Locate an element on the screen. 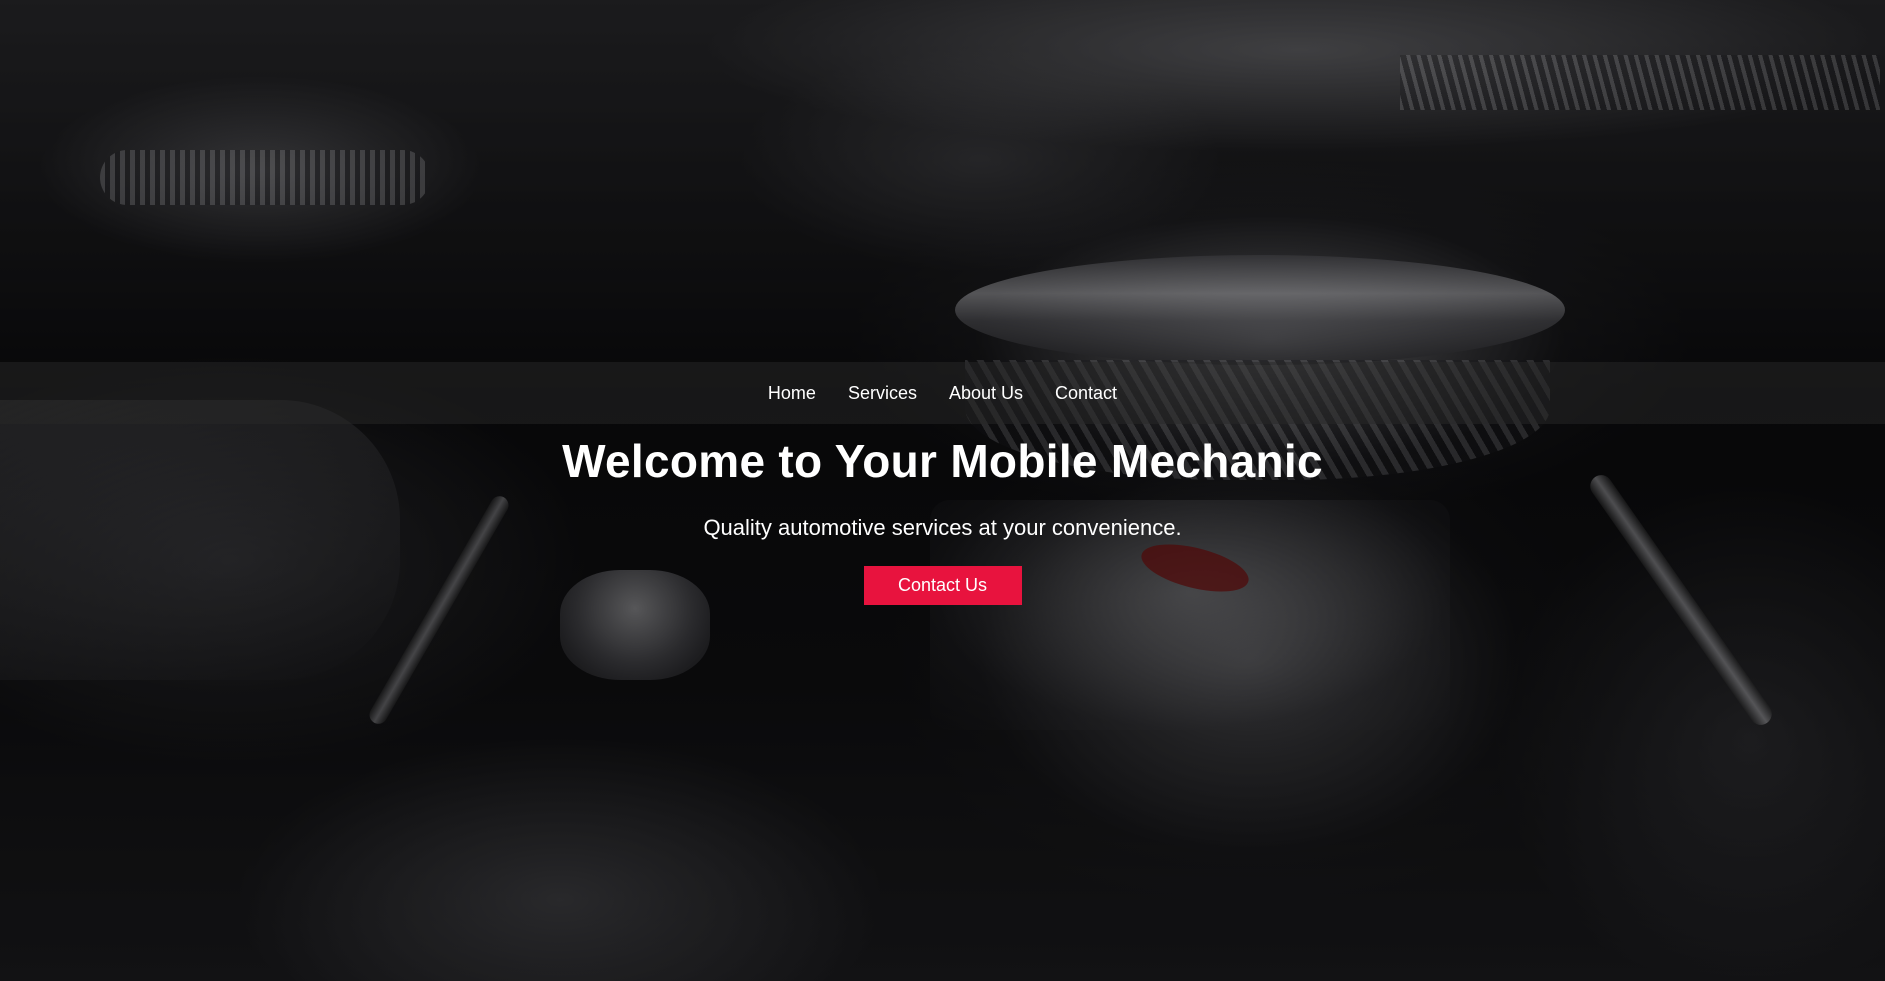 This screenshot has width=1885, height=981. nav-link-home: Home is located at coordinates (792, 393).